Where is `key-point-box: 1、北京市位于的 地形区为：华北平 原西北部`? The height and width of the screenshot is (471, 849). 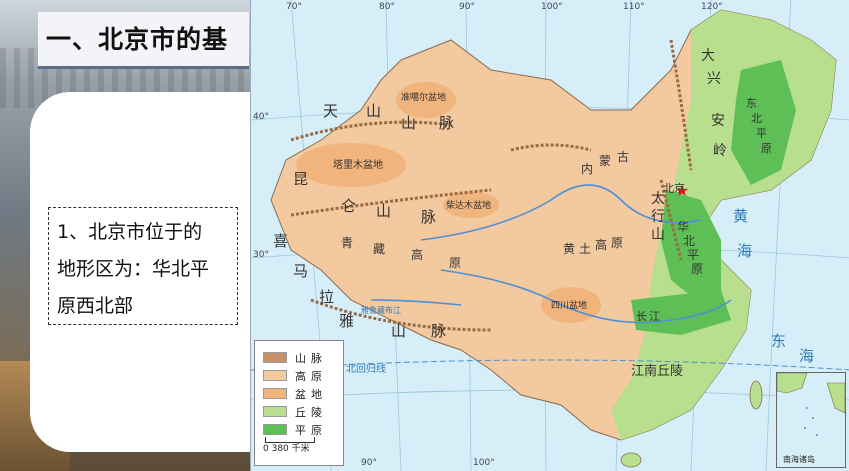
key-point-box: 1、北京市位于的 地形区为：华北平 原西北部 is located at coordinates (143, 266).